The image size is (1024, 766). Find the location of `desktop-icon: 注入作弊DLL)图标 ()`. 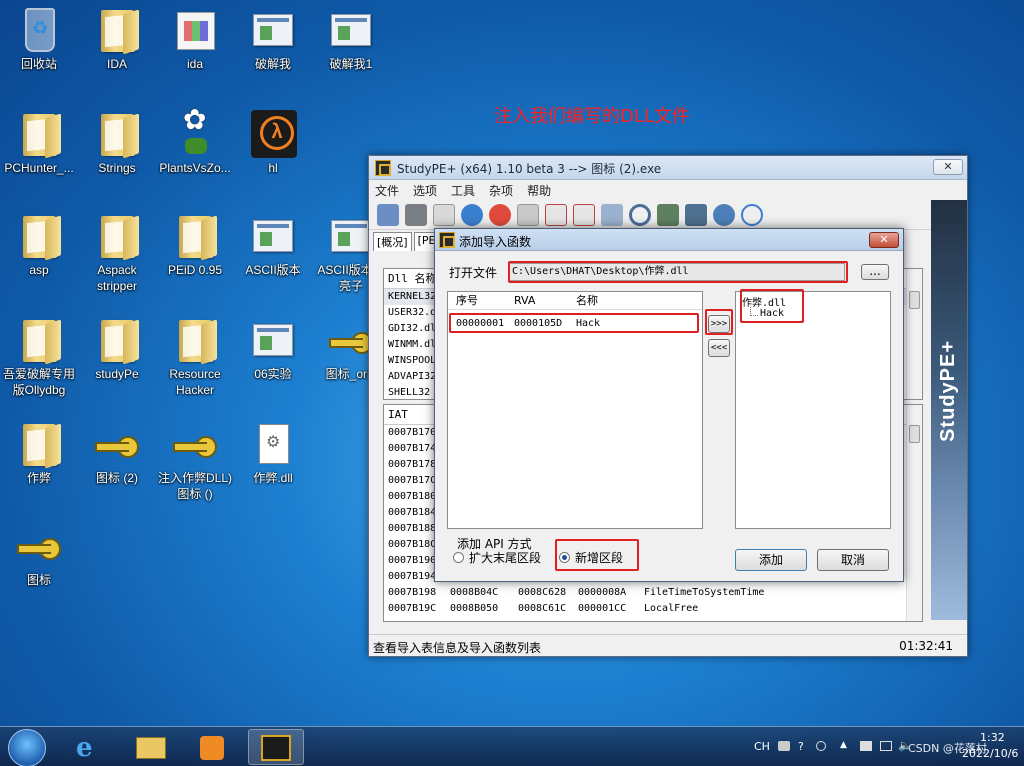

desktop-icon: 注入作弊DLL)图标 () is located at coordinates (195, 461).